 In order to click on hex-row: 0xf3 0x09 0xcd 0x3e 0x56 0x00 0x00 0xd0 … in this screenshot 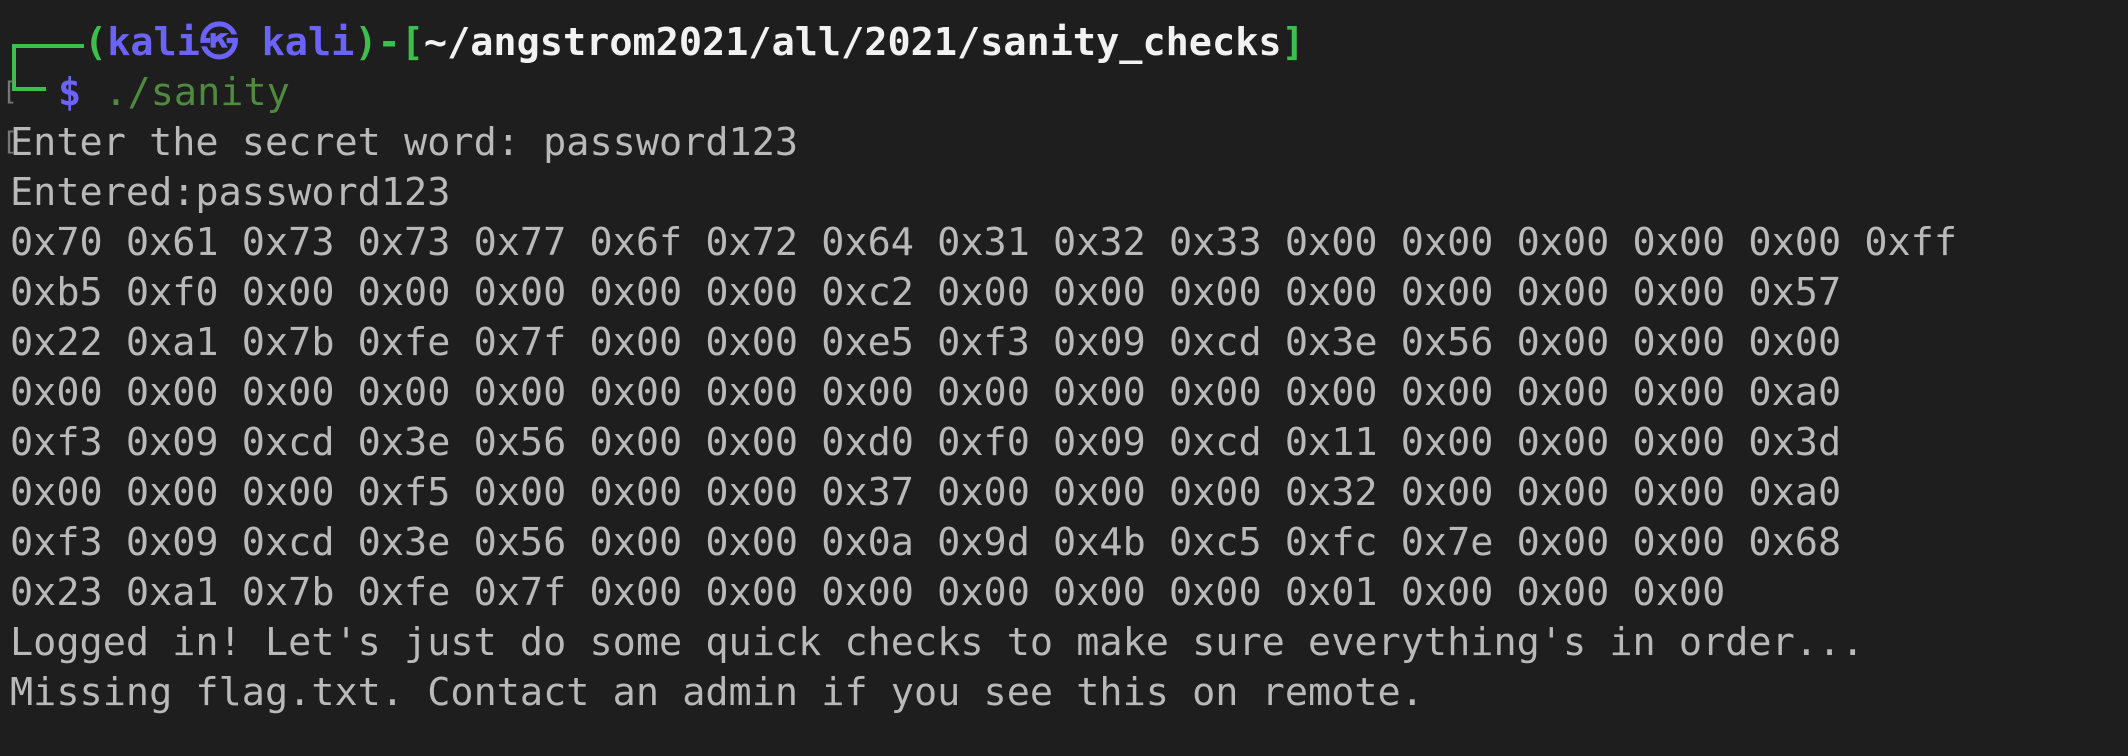, I will do `click(926, 442)`.